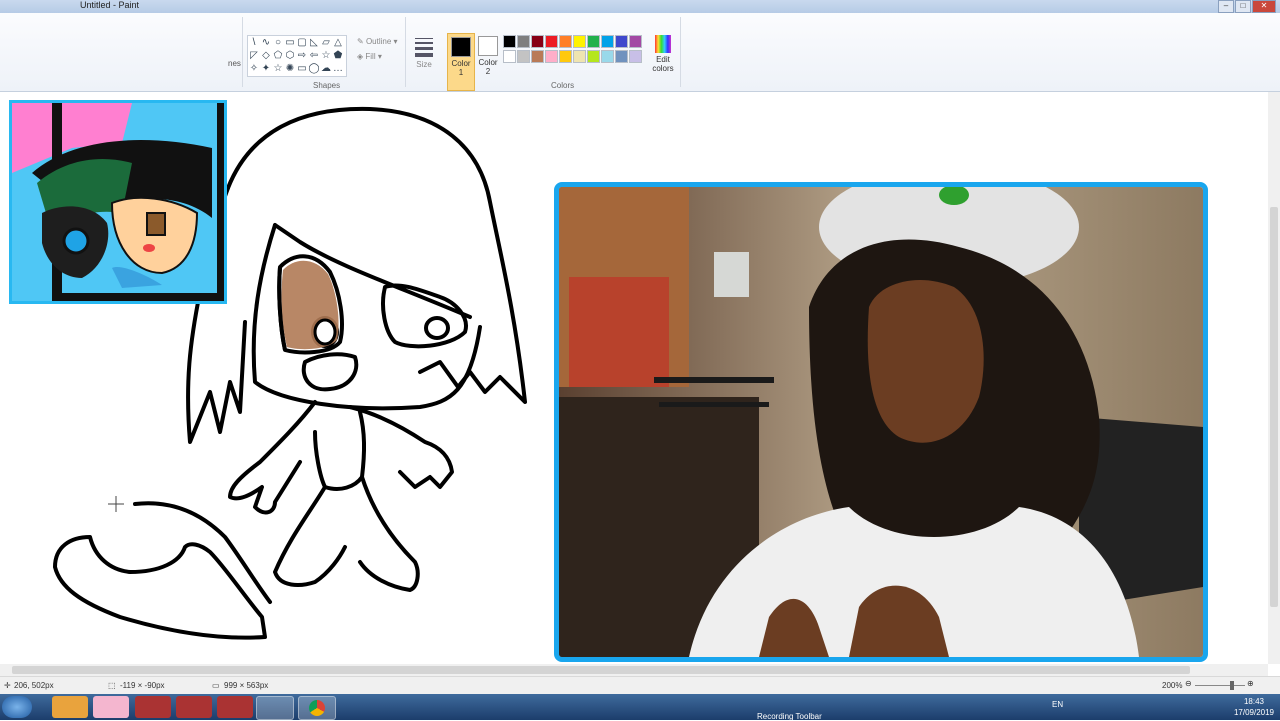  What do you see at coordinates (369, 56) in the screenshot?
I see `fill-dropdown: ◈ Fill ▾` at bounding box center [369, 56].